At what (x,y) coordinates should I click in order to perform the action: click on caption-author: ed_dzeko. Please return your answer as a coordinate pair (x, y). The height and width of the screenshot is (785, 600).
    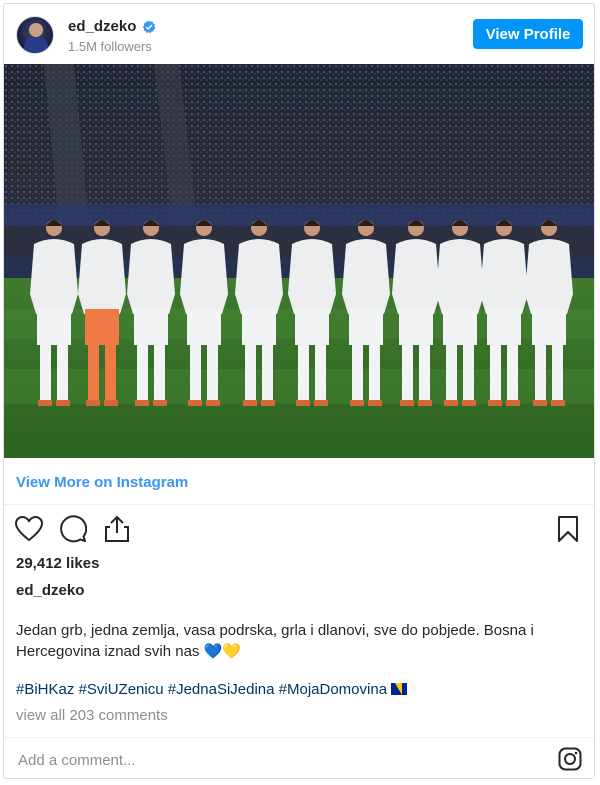
    Looking at the image, I should click on (50, 590).